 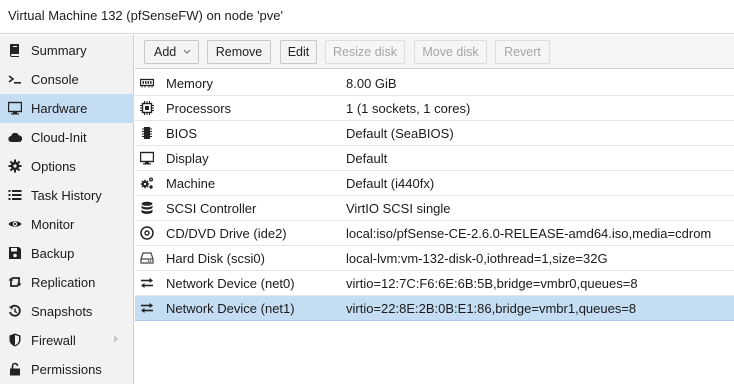 What do you see at coordinates (15, 282) in the screenshot?
I see `retweet-icon` at bounding box center [15, 282].